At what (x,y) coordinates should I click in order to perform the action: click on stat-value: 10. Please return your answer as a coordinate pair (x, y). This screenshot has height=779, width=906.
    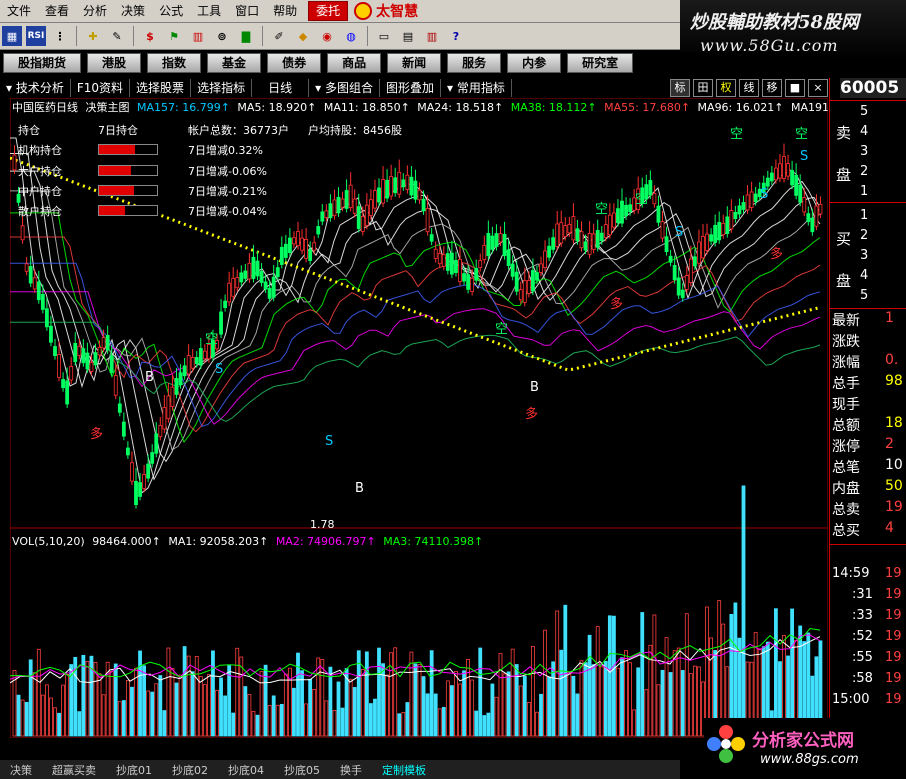
    Looking at the image, I should click on (894, 465).